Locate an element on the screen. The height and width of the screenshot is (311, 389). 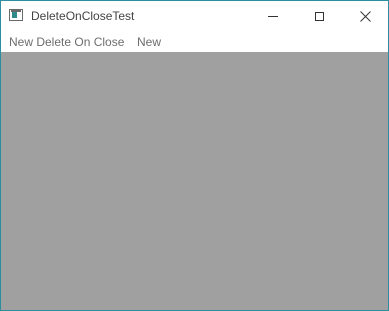
title-bar: DeleteOnCloseTest is located at coordinates (194, 16).